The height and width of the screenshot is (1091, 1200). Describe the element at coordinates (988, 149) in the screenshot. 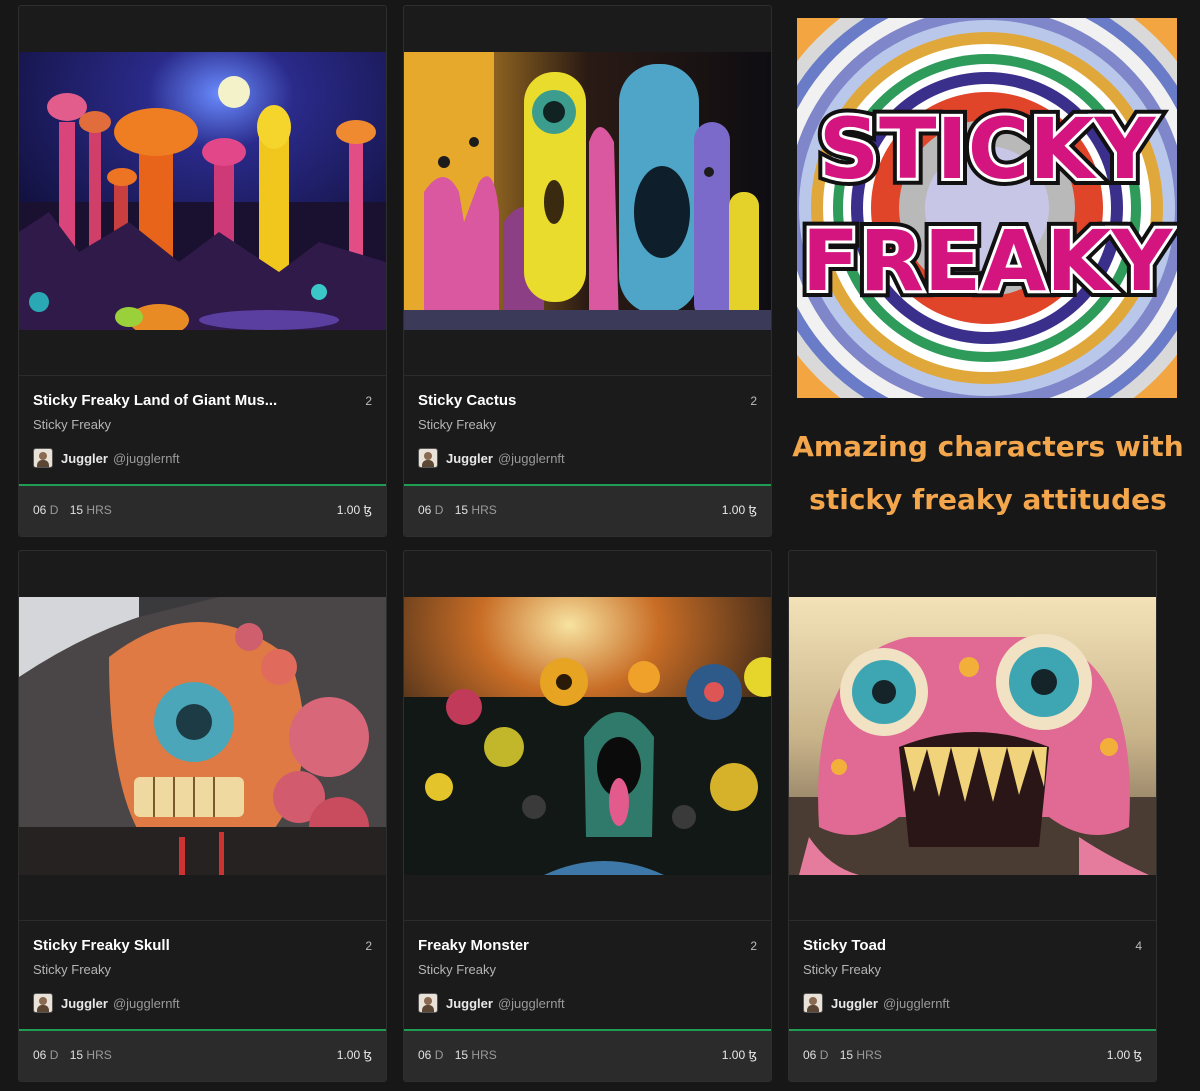

I see `logo-line-1-highlight: STICKY` at that location.